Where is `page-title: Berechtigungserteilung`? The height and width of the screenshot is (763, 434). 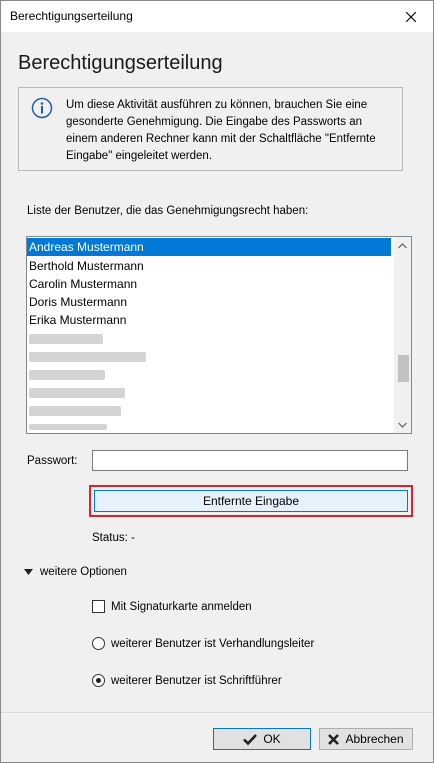
page-title: Berechtigungserteilung is located at coordinates (120, 63).